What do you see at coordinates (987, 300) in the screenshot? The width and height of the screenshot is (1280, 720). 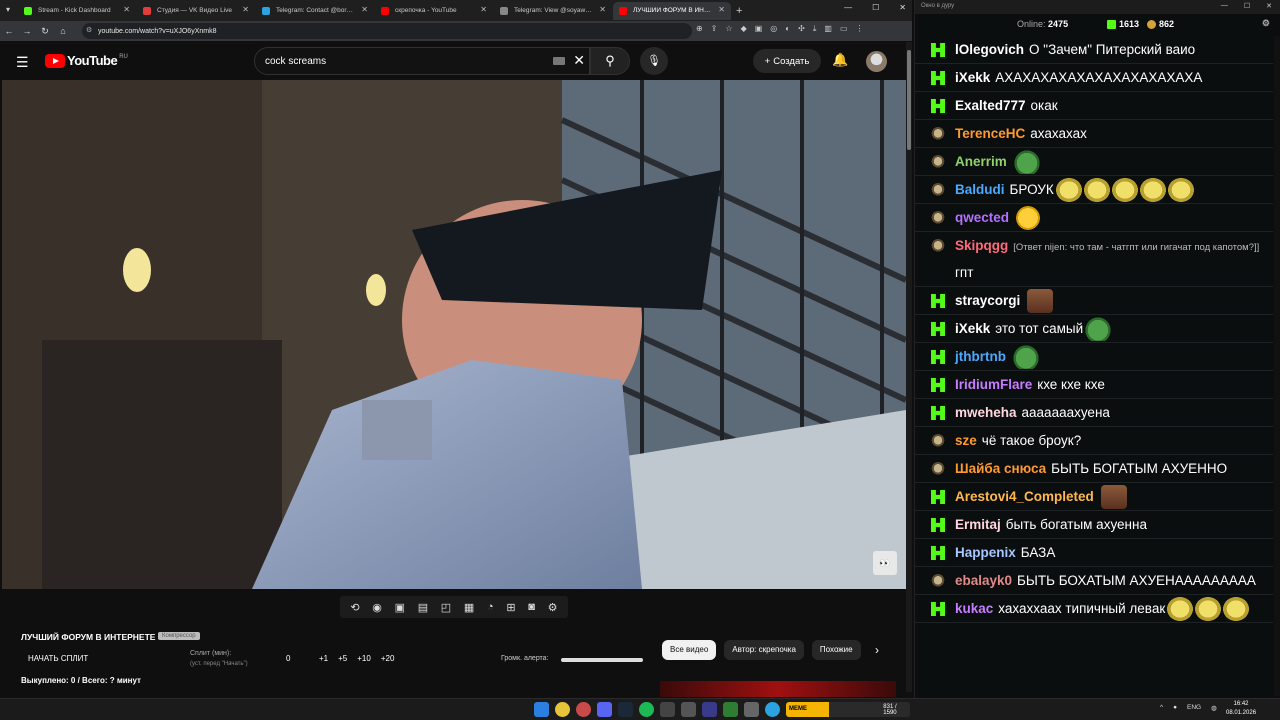 I see `chat-username: straycorgi` at bounding box center [987, 300].